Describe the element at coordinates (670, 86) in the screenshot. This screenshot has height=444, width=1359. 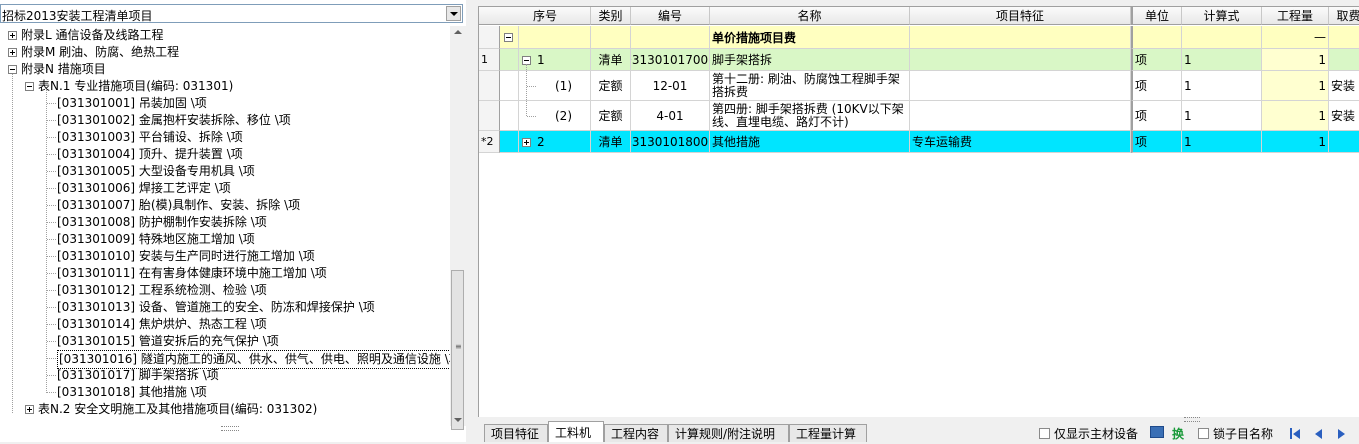
I see `cell-code: 12-01` at that location.